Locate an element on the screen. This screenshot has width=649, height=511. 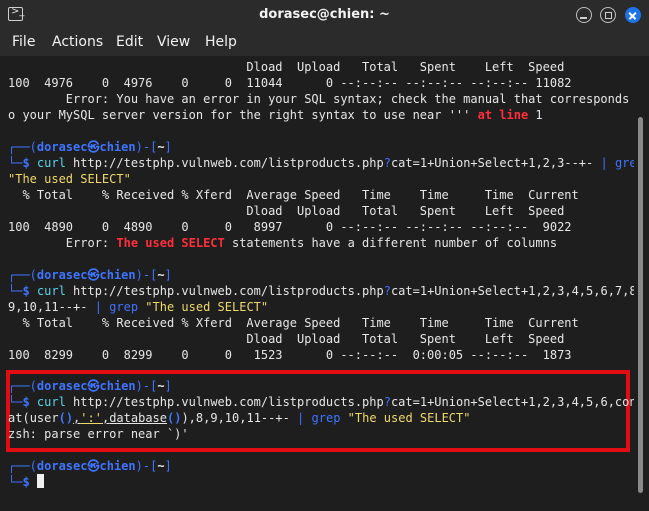
minimize-button is located at coordinates (584, 15).